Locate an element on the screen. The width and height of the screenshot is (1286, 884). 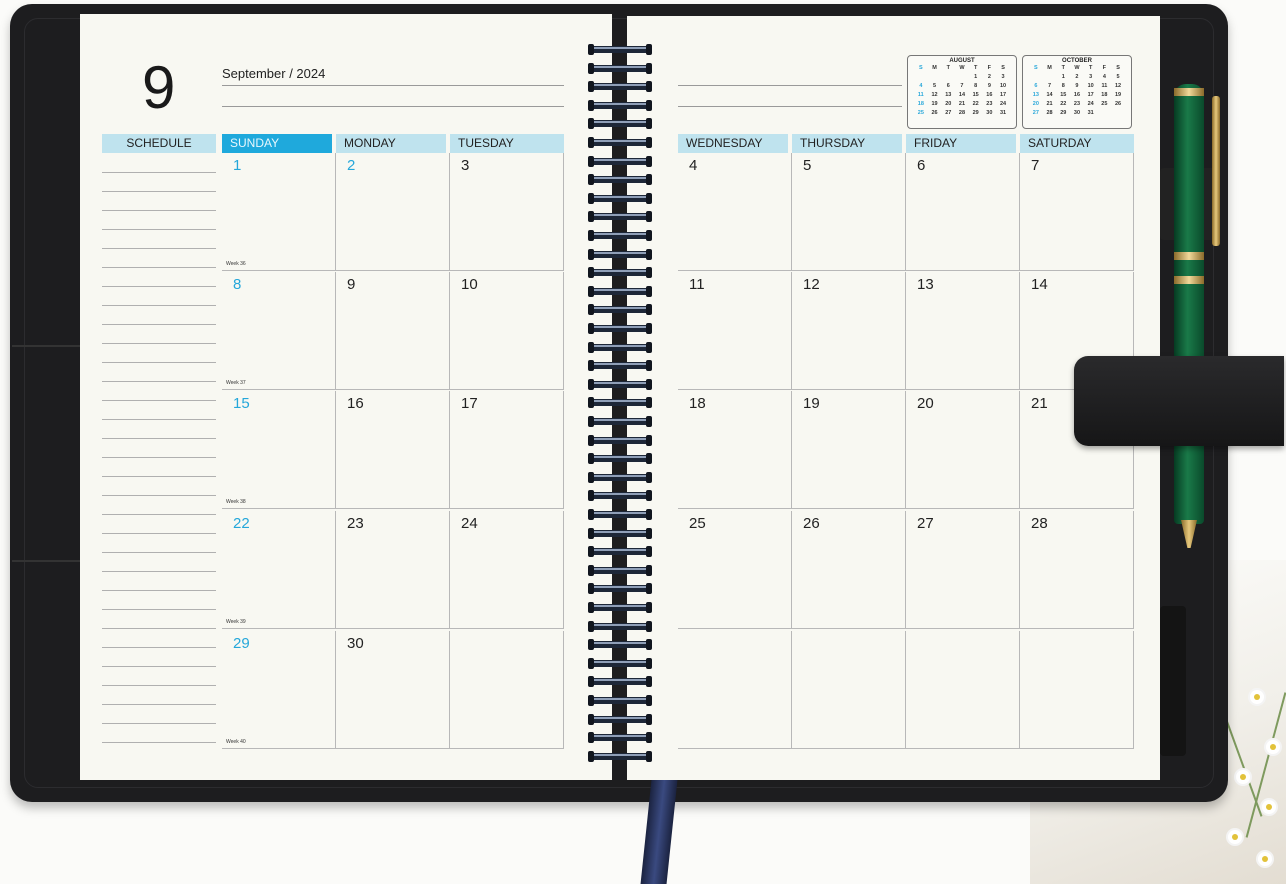
month-number: 9 is located at coordinates (159, 87).